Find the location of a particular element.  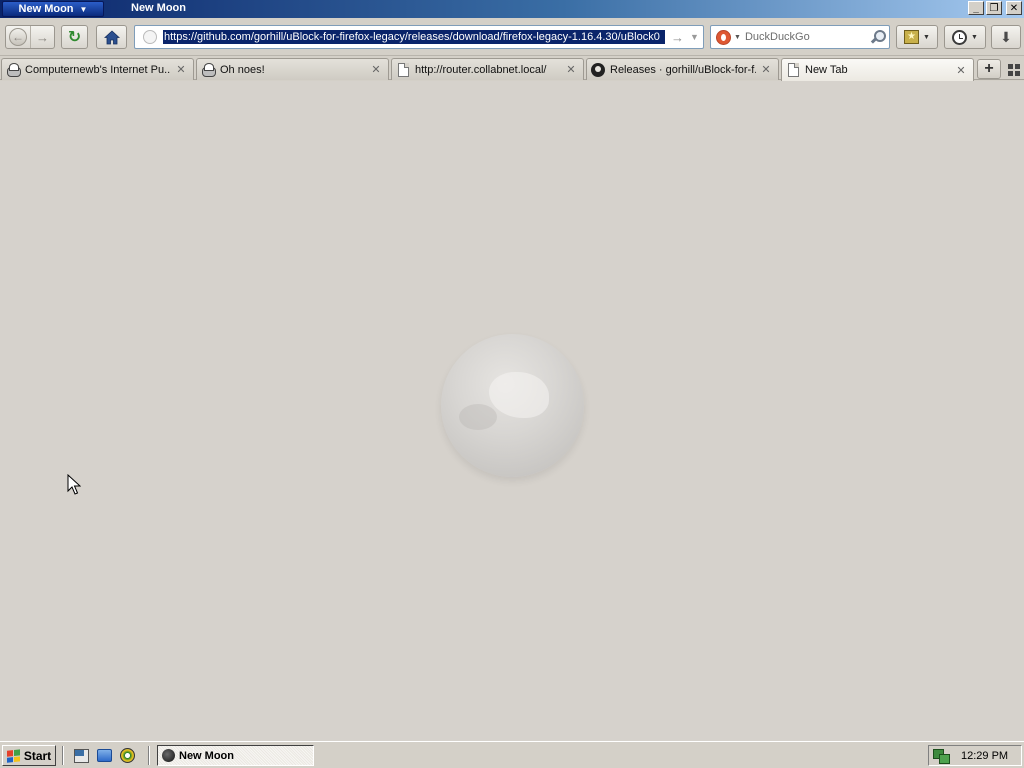

system-tray: 12:29 PM is located at coordinates (975, 755).